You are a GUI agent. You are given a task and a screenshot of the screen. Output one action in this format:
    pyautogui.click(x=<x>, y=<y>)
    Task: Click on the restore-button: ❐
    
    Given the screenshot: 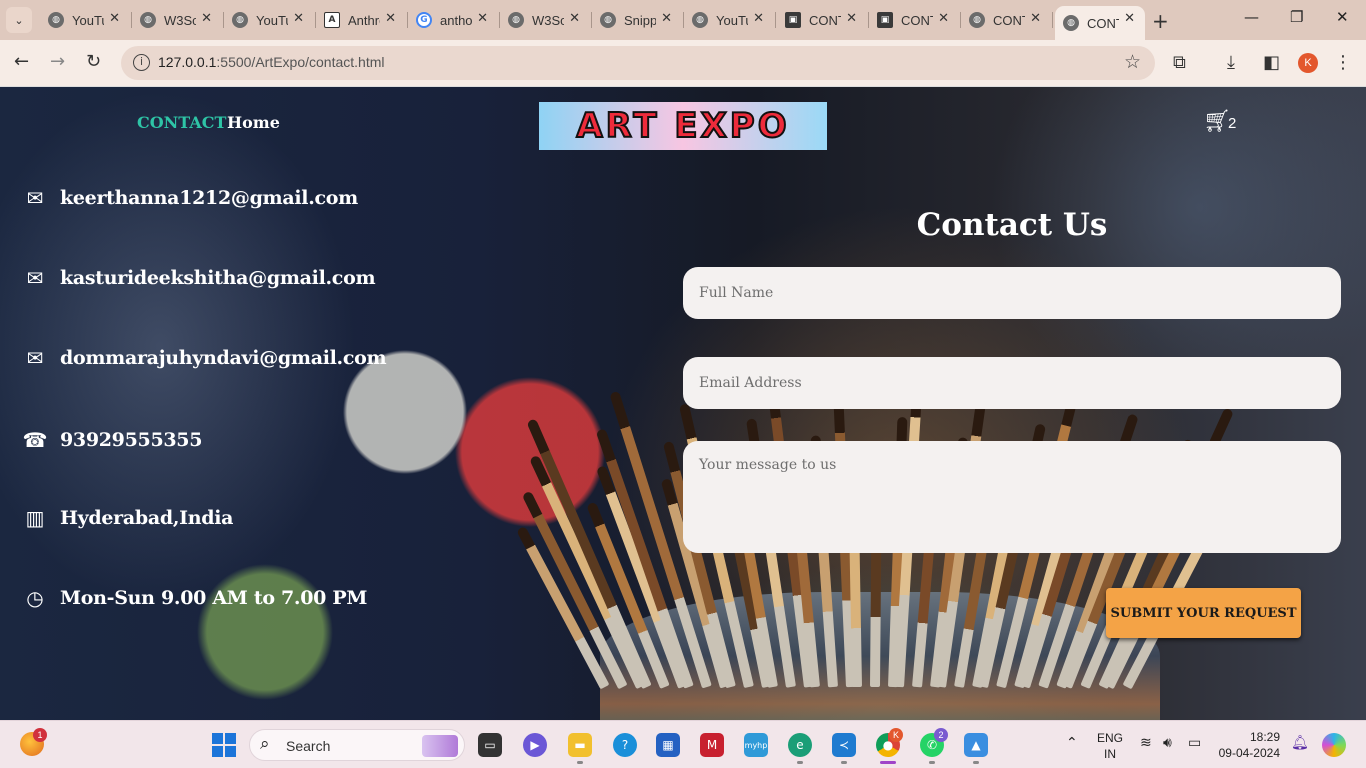 What is the action you would take?
    pyautogui.click(x=1296, y=17)
    